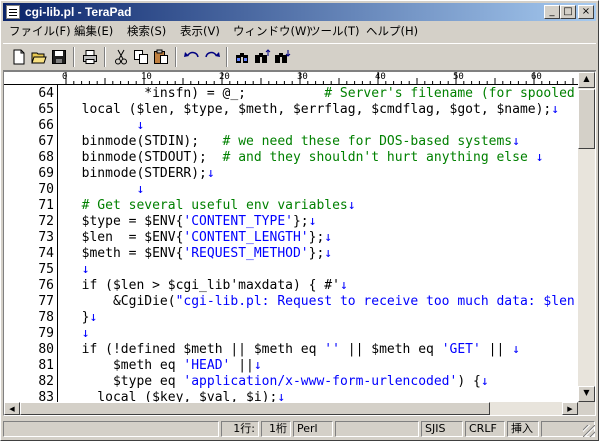 The image size is (599, 441). What do you see at coordinates (291, 238) in the screenshot?
I see `code-line: 73 $len = $ENV{'CONTENT_LENGTH'};↓` at bounding box center [291, 238].